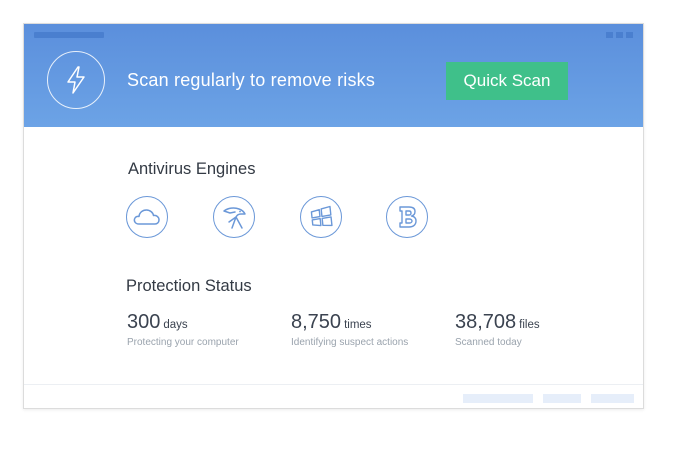 This screenshot has height=451, width=687. Describe the element at coordinates (183, 342) in the screenshot. I see `stat-description: Protecting your computer` at that location.